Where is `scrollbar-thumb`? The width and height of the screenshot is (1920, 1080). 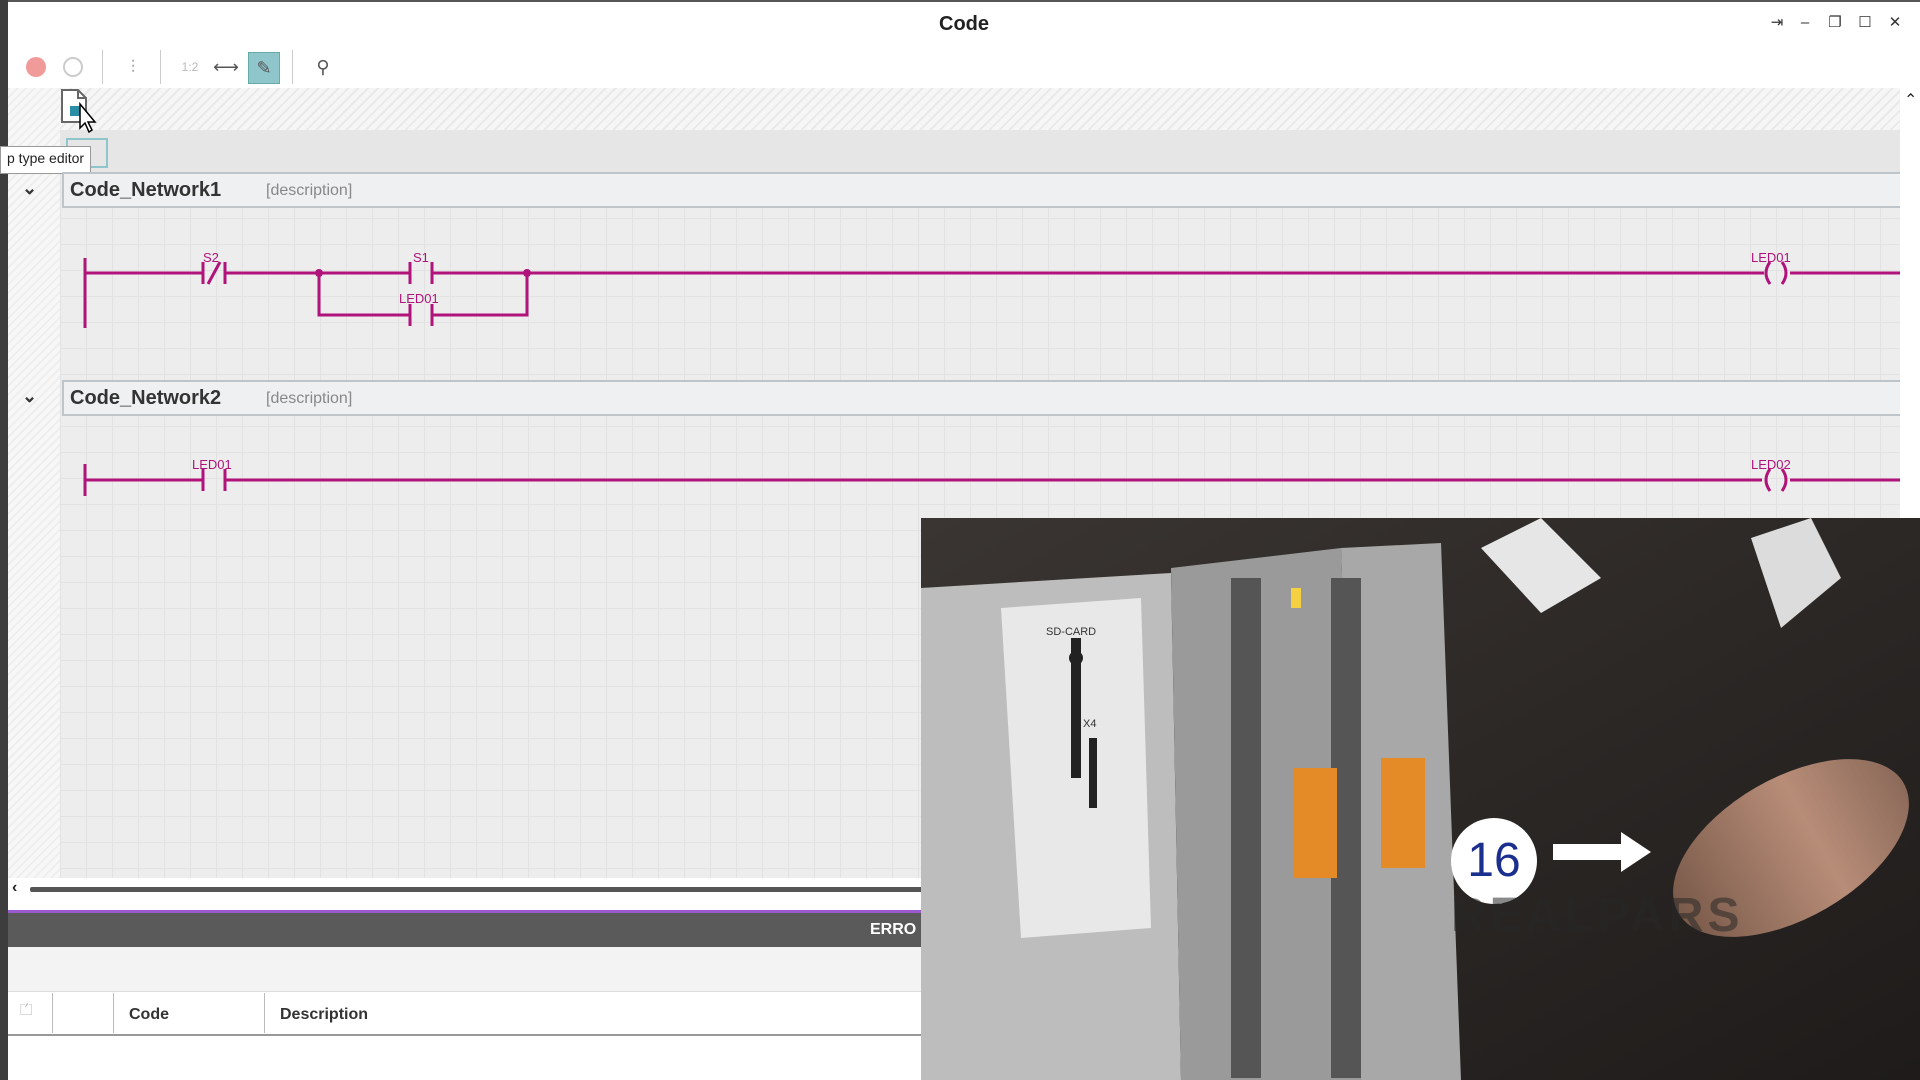 scrollbar-thumb is located at coordinates (480, 889).